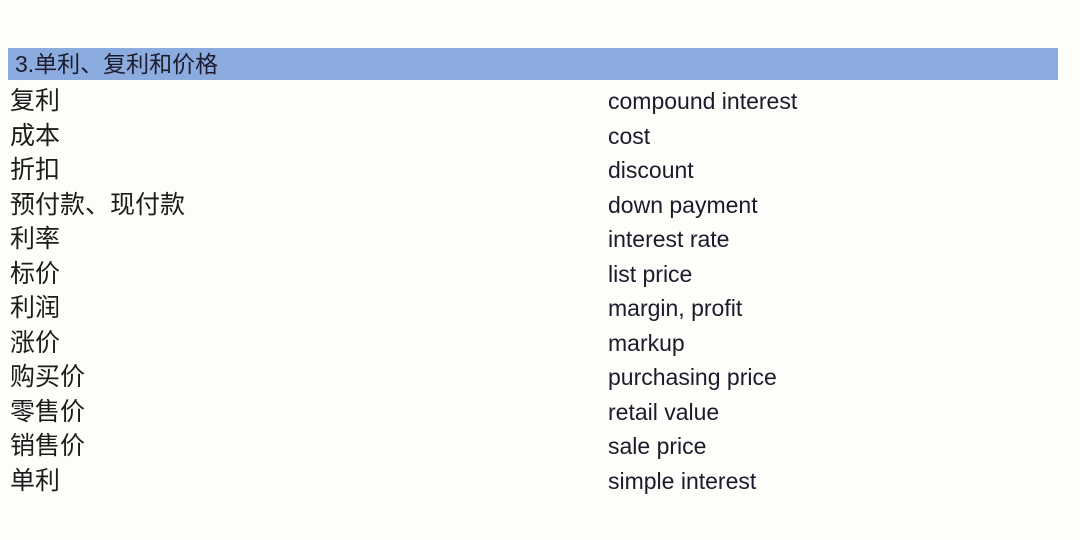  What do you see at coordinates (646, 342) in the screenshot?
I see `term-english: markup` at bounding box center [646, 342].